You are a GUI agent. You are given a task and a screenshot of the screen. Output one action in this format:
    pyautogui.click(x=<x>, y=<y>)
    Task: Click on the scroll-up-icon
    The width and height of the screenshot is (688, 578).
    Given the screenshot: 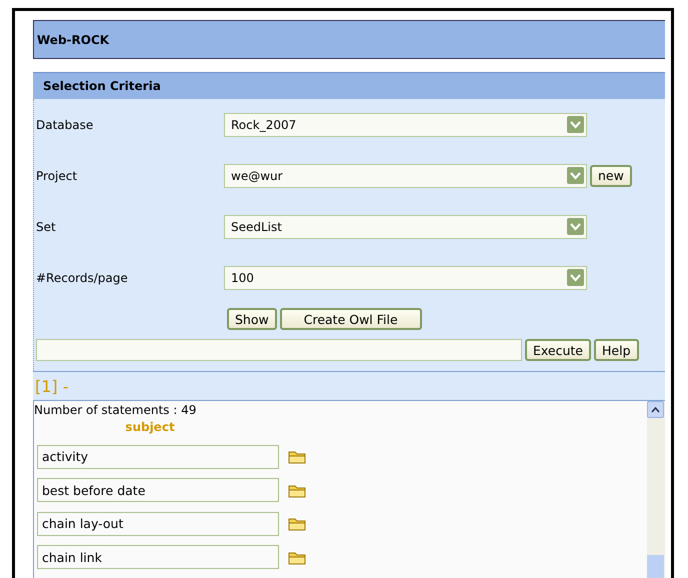 What is the action you would take?
    pyautogui.click(x=655, y=409)
    